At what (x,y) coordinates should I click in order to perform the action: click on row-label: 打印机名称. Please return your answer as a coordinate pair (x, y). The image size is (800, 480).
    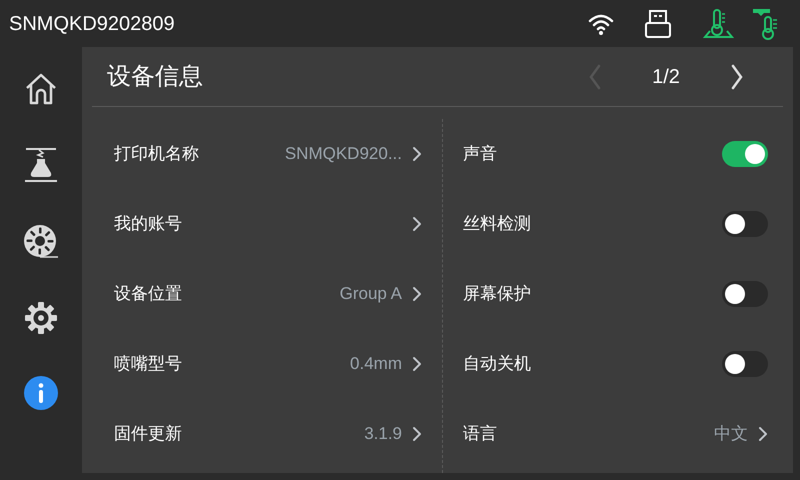
    Looking at the image, I should click on (156, 154).